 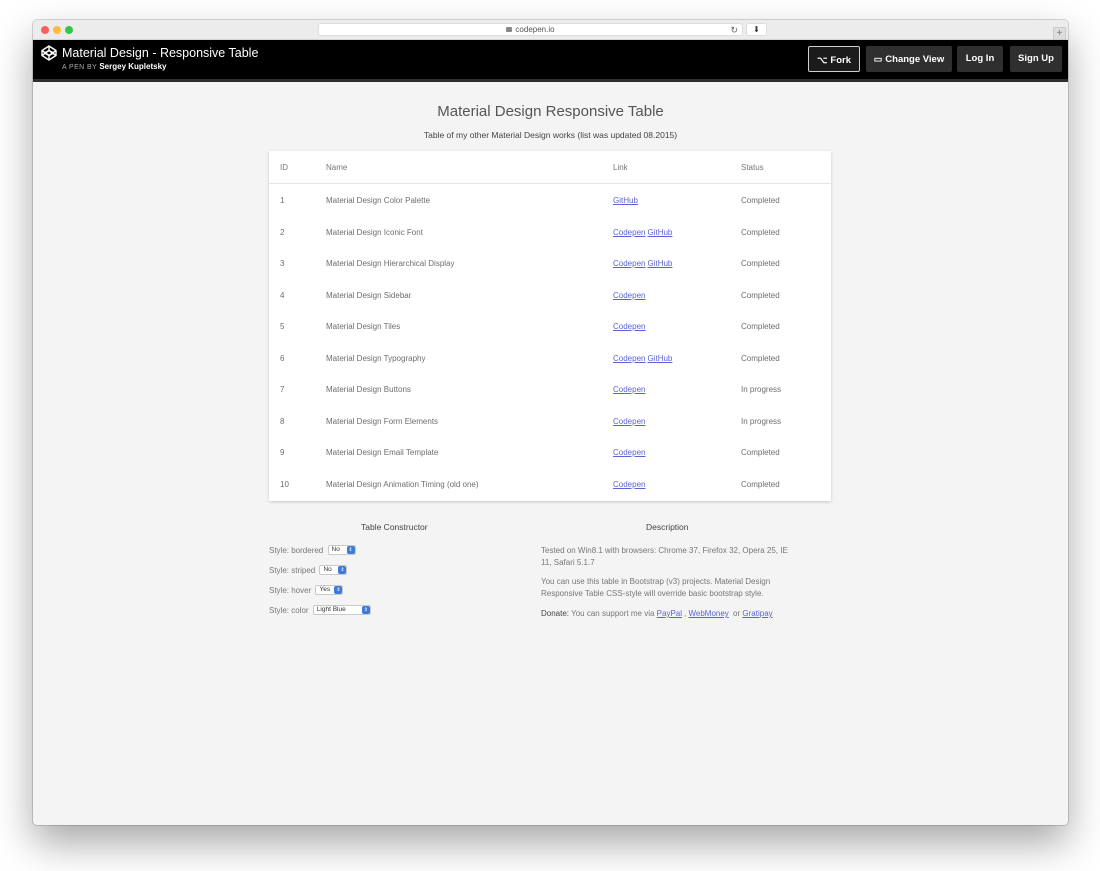 What do you see at coordinates (296, 550) in the screenshot?
I see `option-bordered-label: Style: bordered` at bounding box center [296, 550].